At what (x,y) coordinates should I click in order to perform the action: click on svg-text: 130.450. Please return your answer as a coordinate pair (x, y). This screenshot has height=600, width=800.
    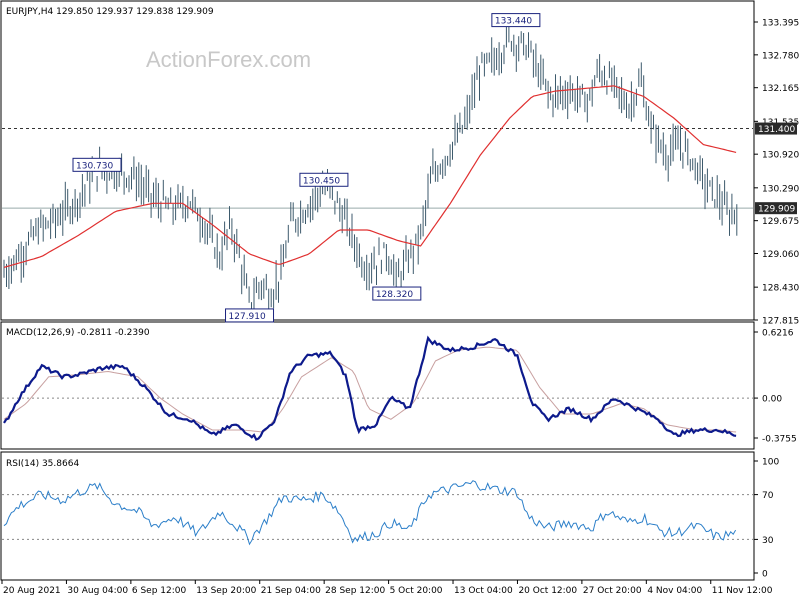
    Looking at the image, I should click on (321, 181).